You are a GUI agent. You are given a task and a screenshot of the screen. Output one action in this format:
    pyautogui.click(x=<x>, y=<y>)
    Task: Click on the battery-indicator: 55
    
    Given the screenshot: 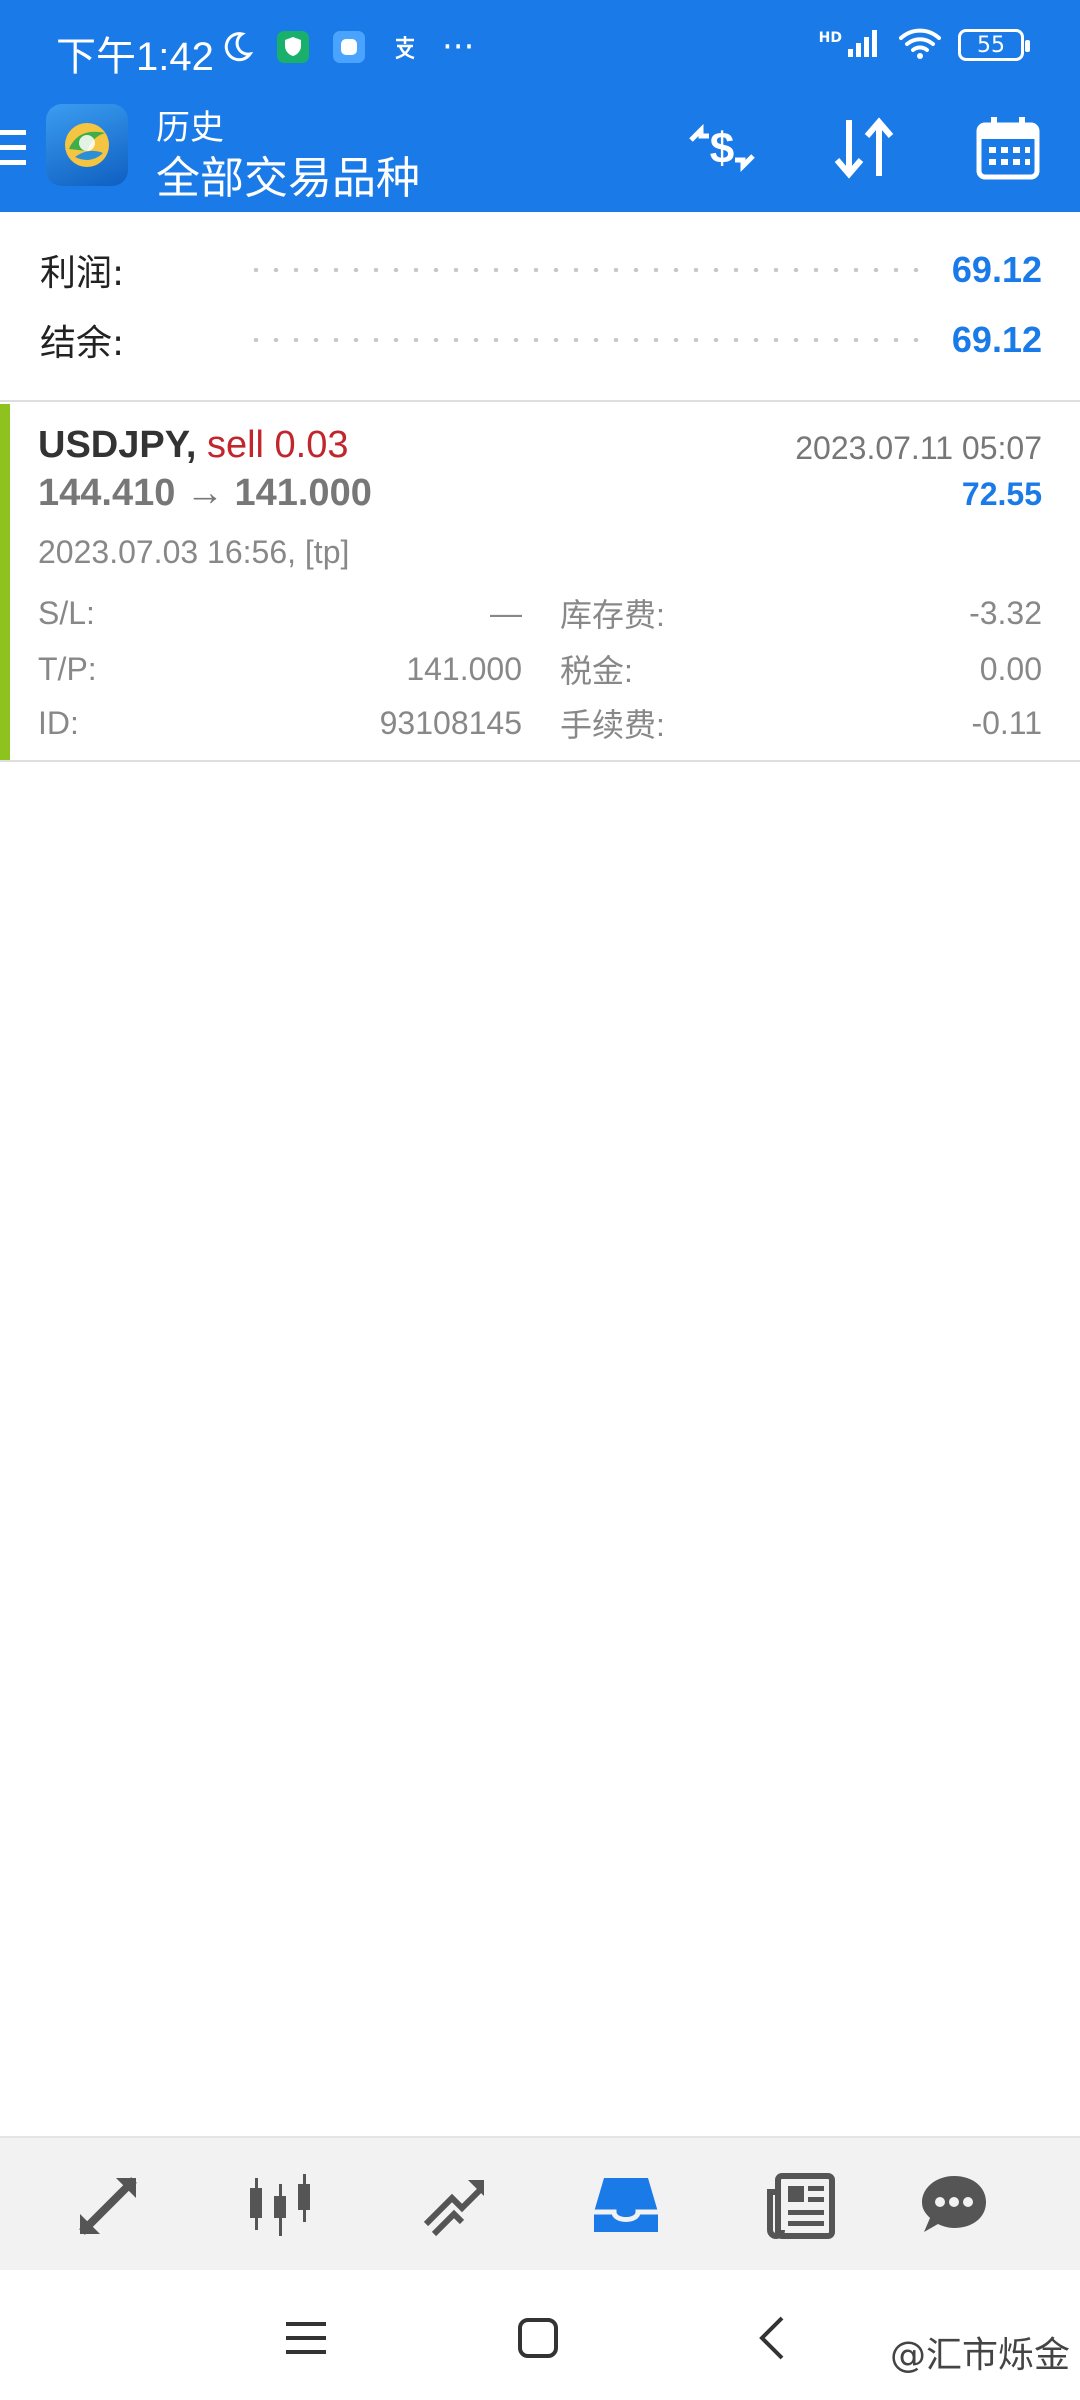 What is the action you would take?
    pyautogui.click(x=994, y=45)
    